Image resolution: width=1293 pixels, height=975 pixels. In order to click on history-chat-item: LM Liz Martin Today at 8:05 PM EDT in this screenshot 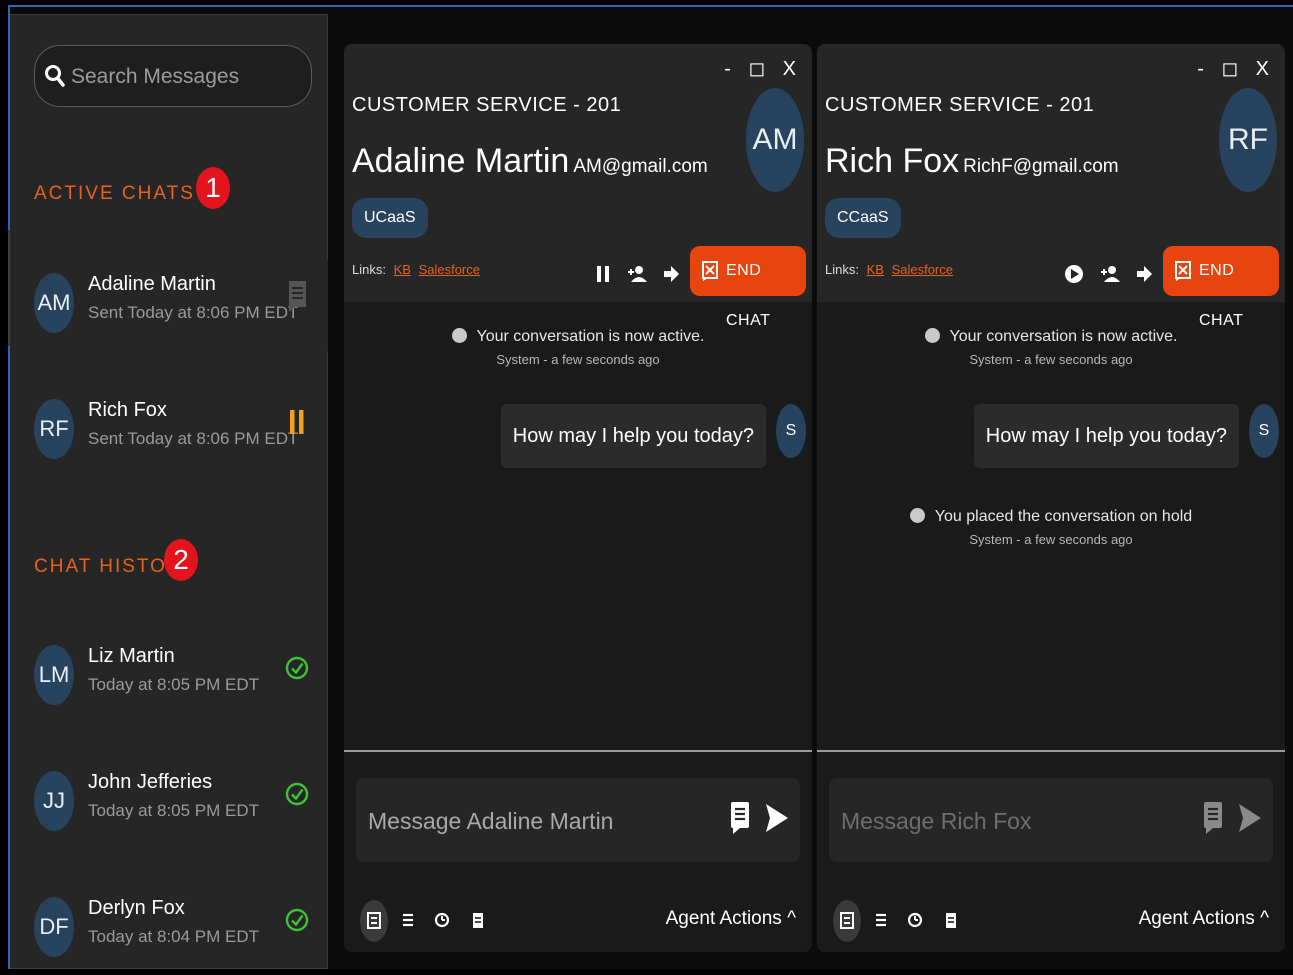, I will do `click(169, 677)`.